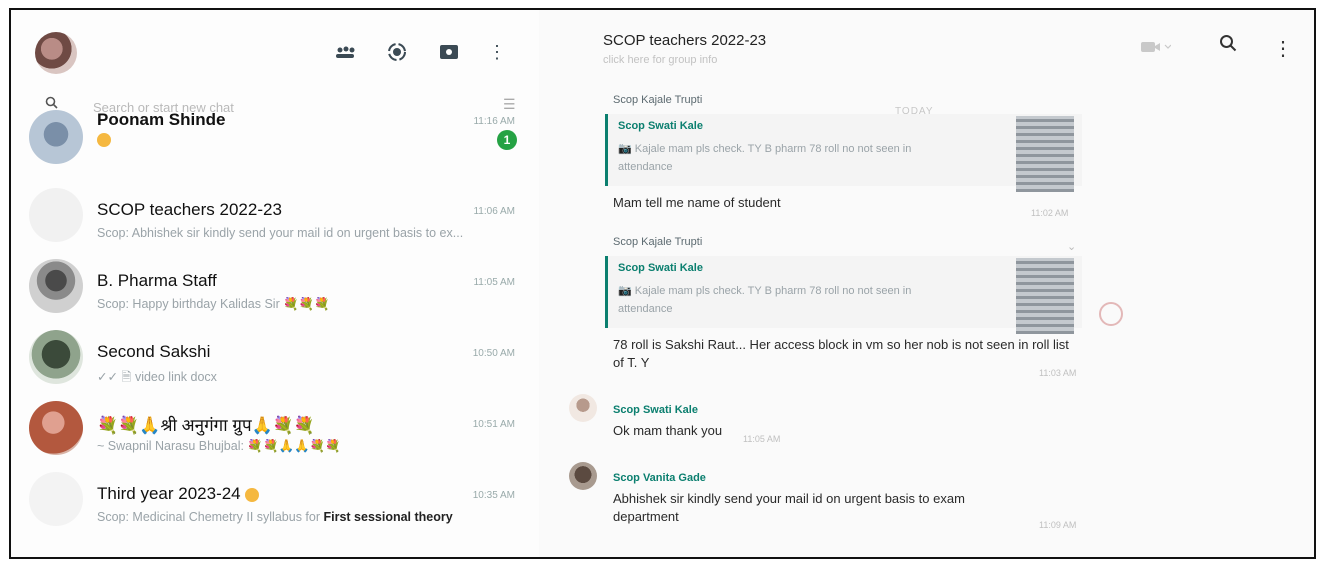 Image resolution: width=1330 pixels, height=572 pixels. Describe the element at coordinates (397, 52) in the screenshot. I see `status-icon` at that location.